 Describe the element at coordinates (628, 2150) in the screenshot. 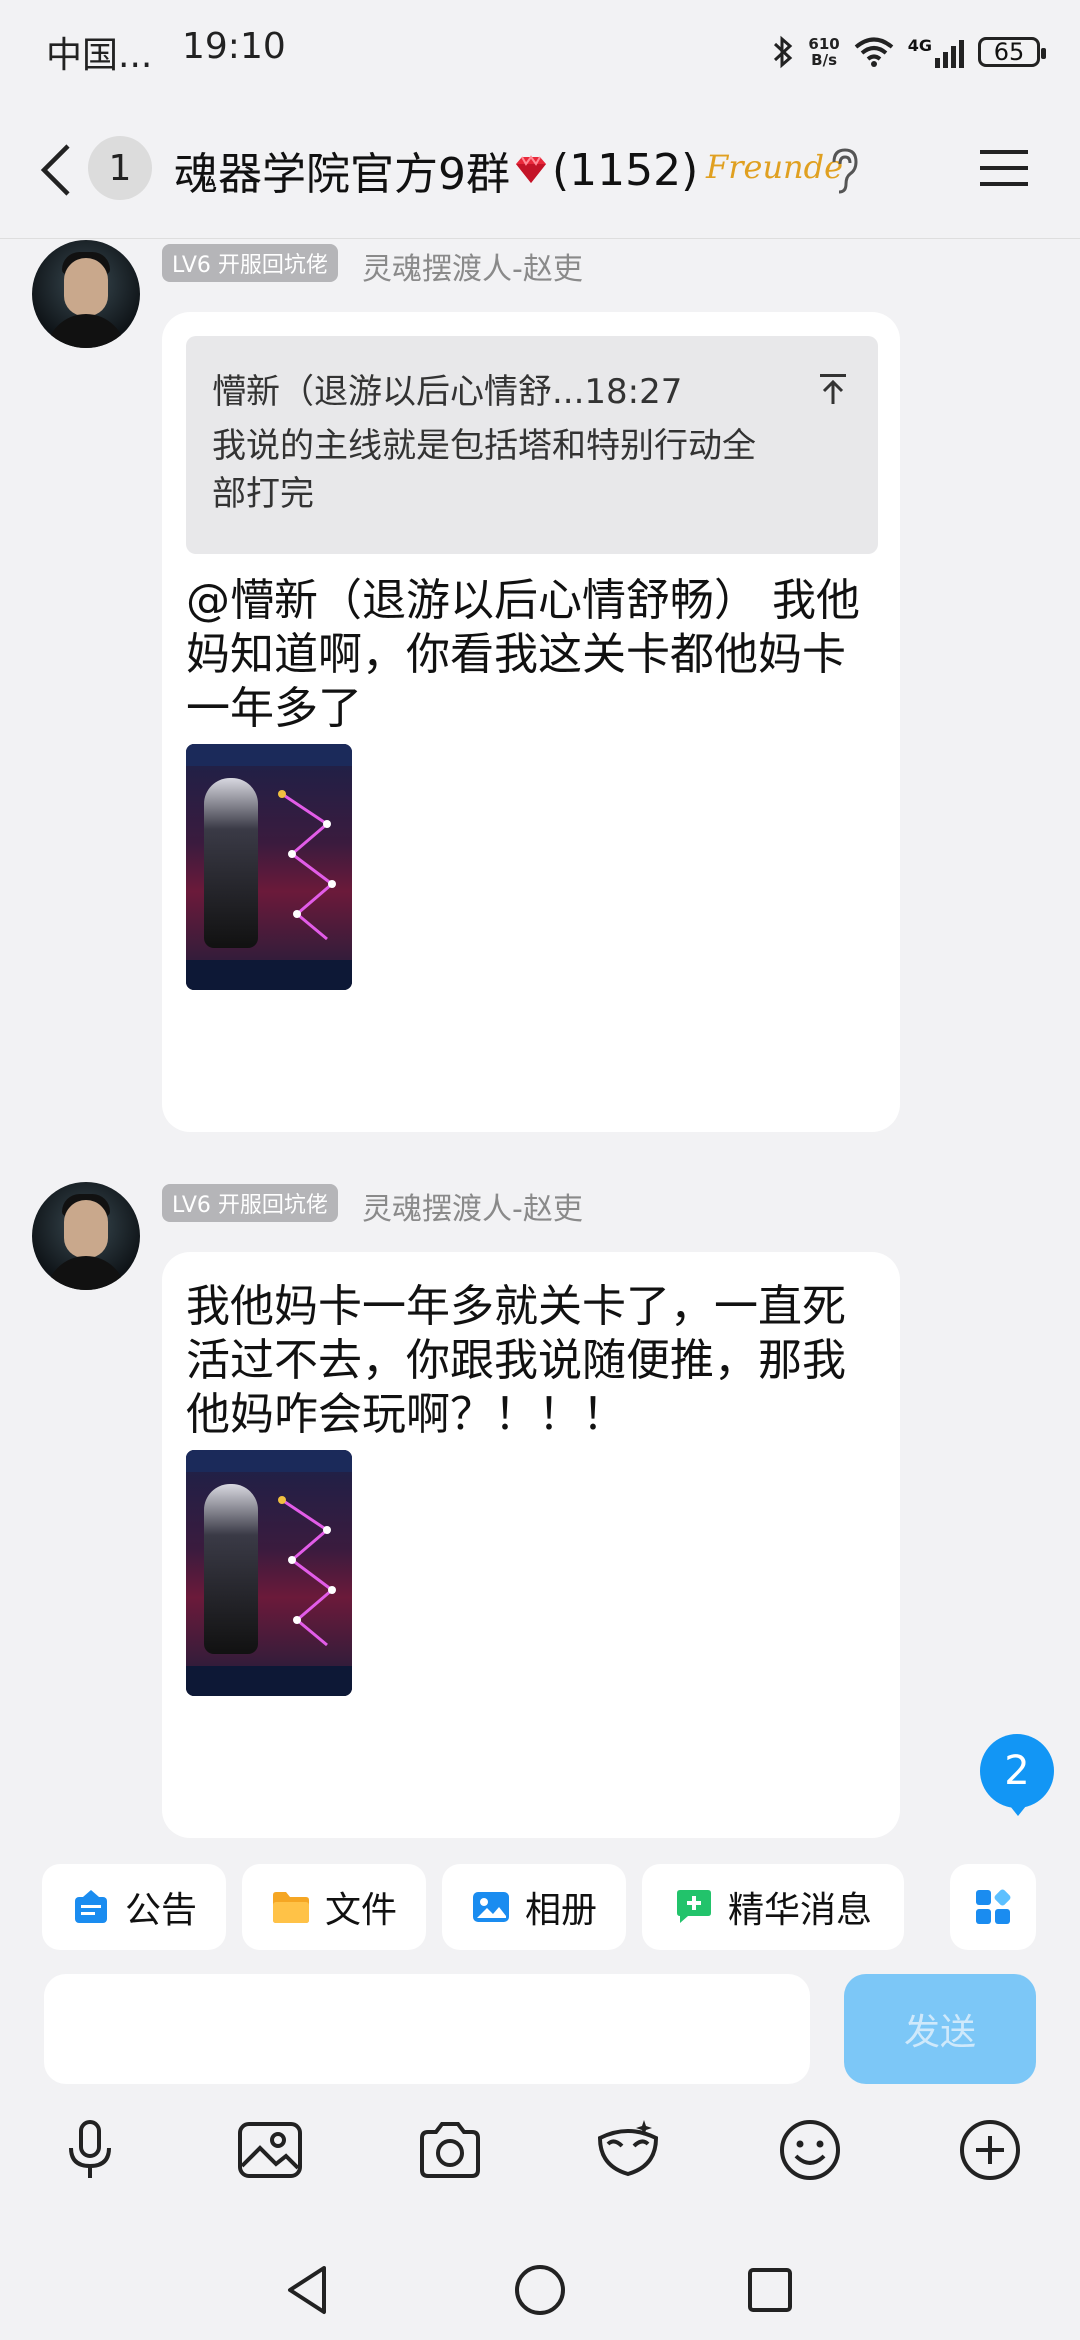

I see `mask-sticker-icon` at that location.